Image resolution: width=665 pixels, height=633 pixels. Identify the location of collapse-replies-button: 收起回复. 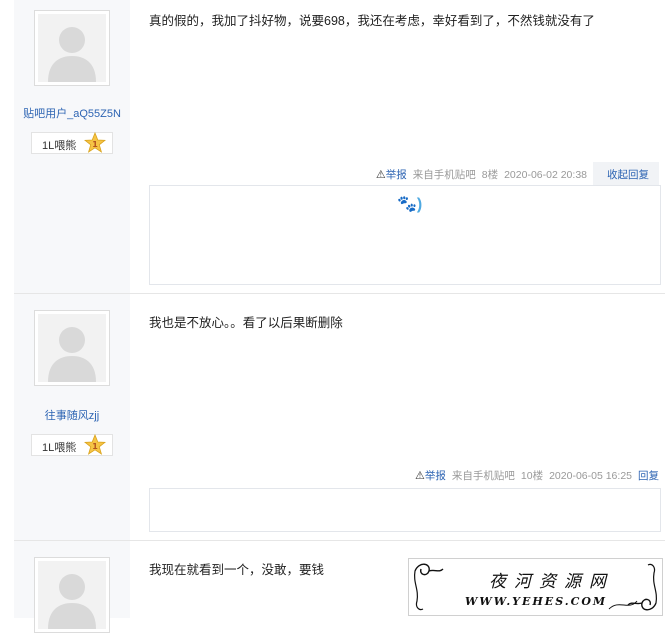
(626, 174).